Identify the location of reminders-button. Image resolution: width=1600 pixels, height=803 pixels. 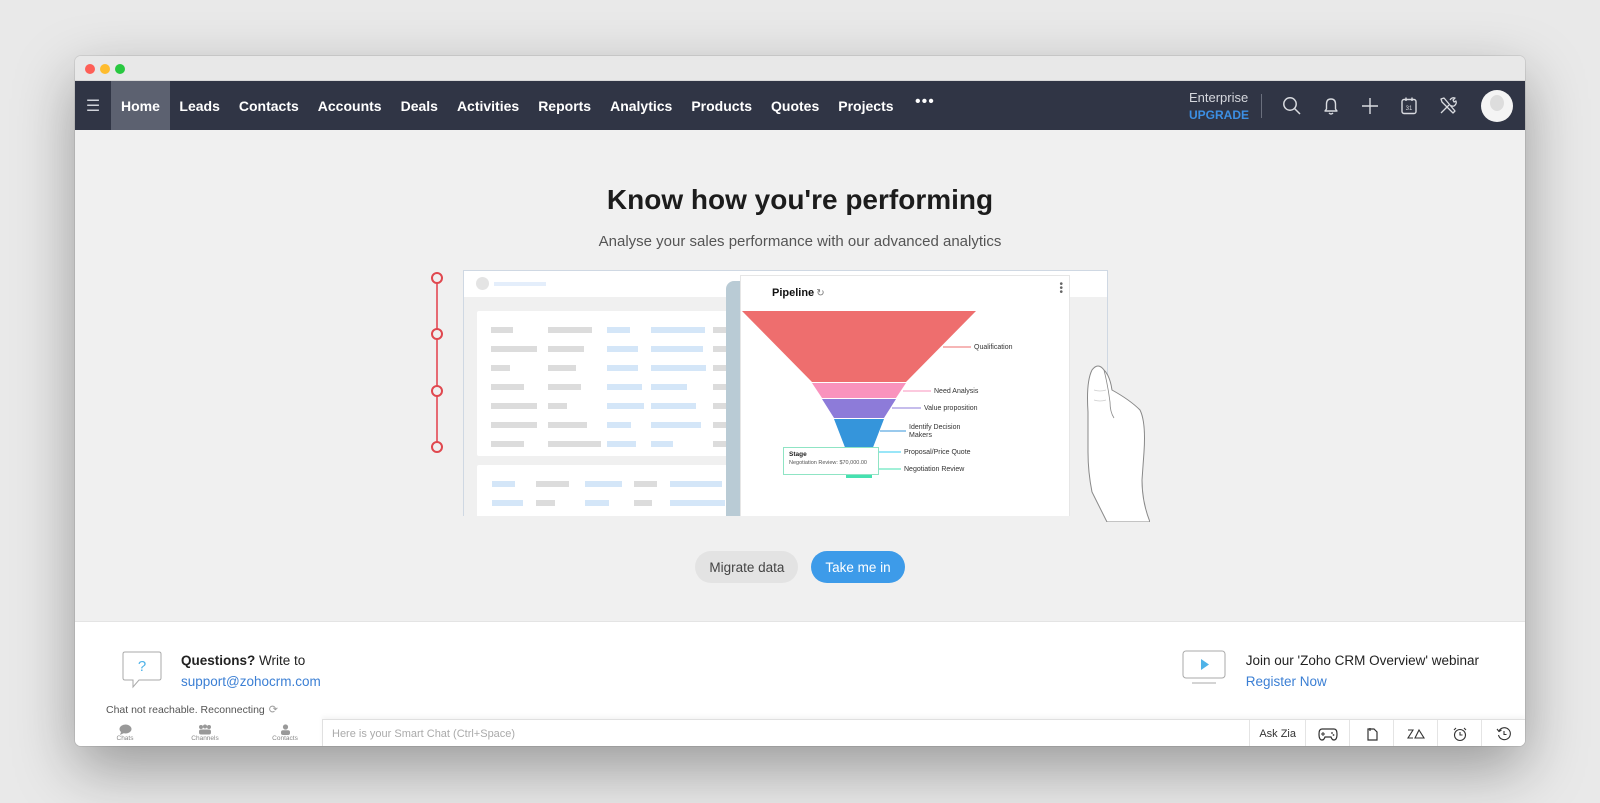
(1459, 733).